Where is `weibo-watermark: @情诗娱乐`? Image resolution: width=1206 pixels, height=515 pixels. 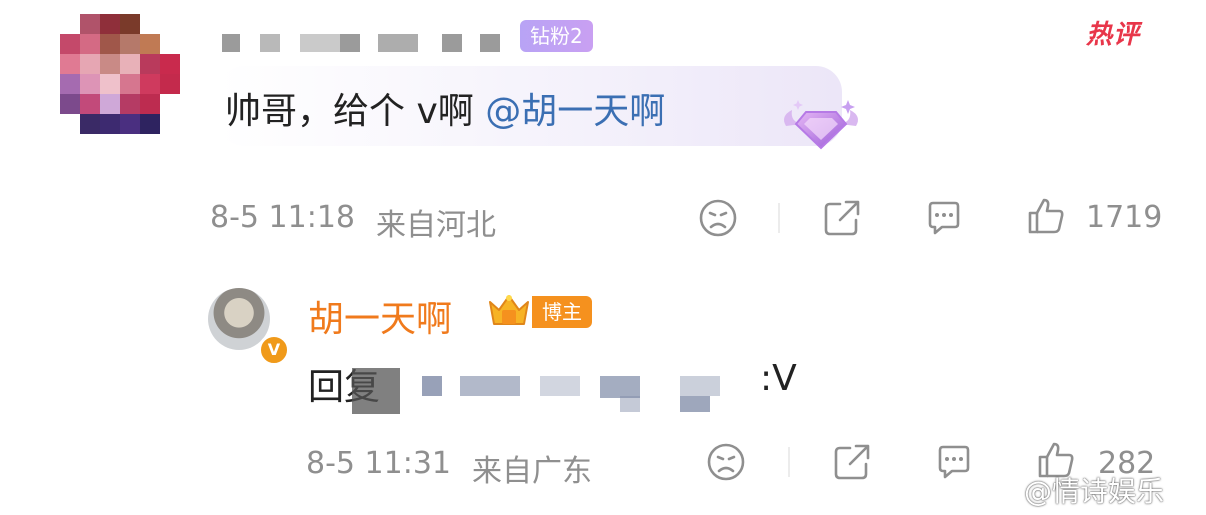
weibo-watermark: @情诗娱乐 is located at coordinates (1094, 491).